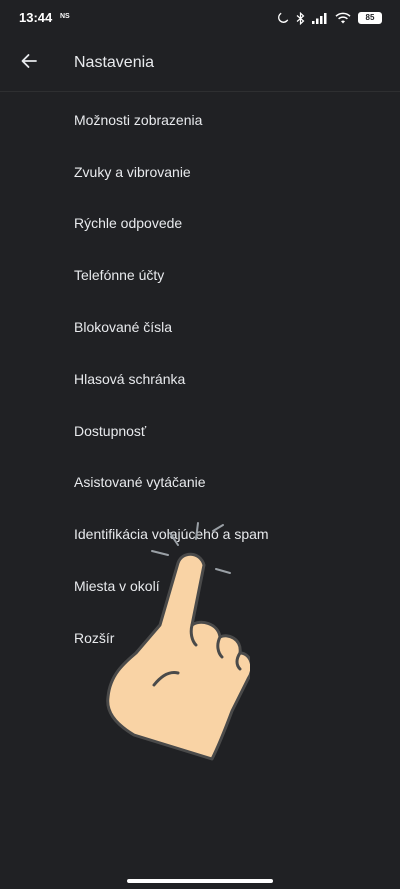  Describe the element at coordinates (343, 18) in the screenshot. I see `wifi-icon` at that location.